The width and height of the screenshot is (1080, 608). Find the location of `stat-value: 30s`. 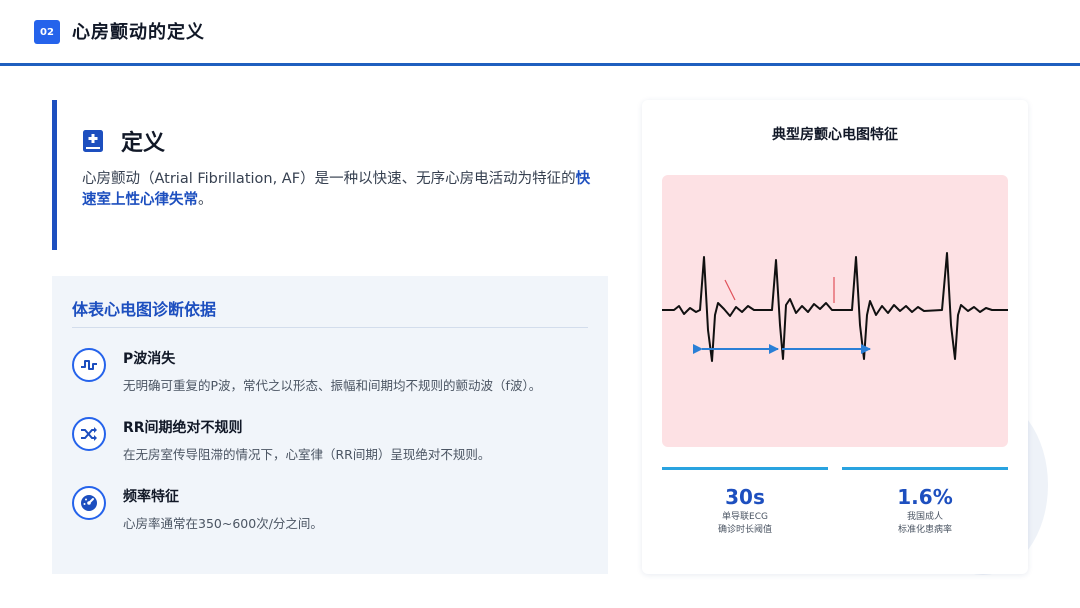

stat-value: 30s is located at coordinates (745, 497).